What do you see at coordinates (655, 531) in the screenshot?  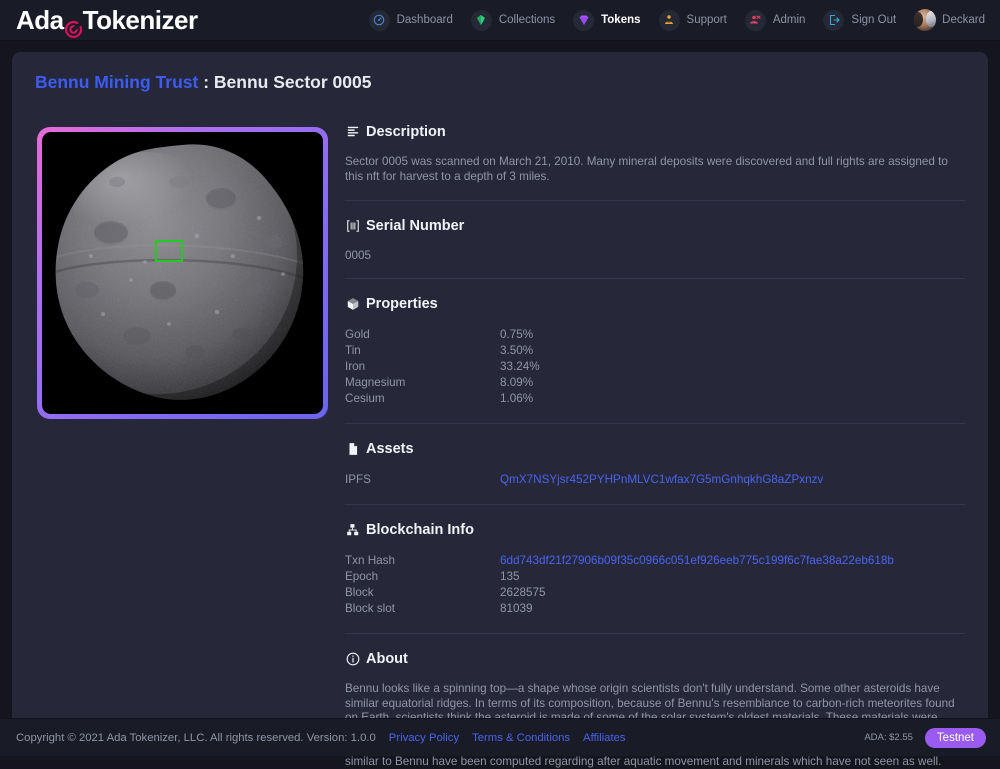 I see `section-header-blockchain-info: Blockchain Info` at bounding box center [655, 531].